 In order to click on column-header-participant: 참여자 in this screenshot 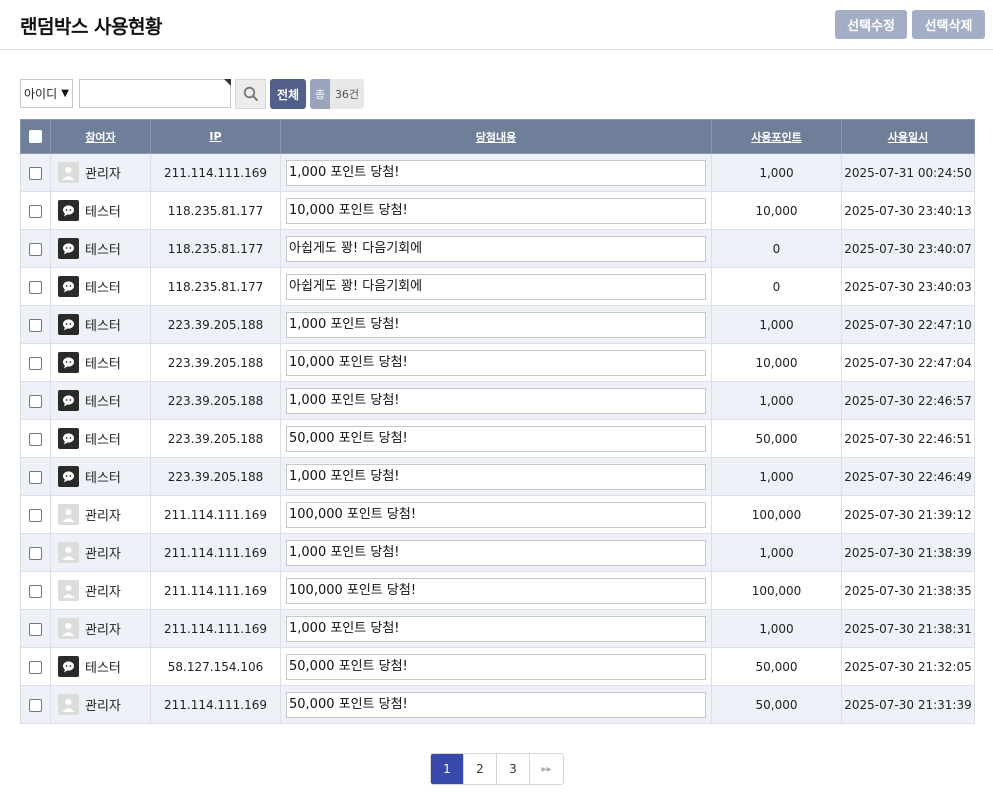, I will do `click(100, 136)`.